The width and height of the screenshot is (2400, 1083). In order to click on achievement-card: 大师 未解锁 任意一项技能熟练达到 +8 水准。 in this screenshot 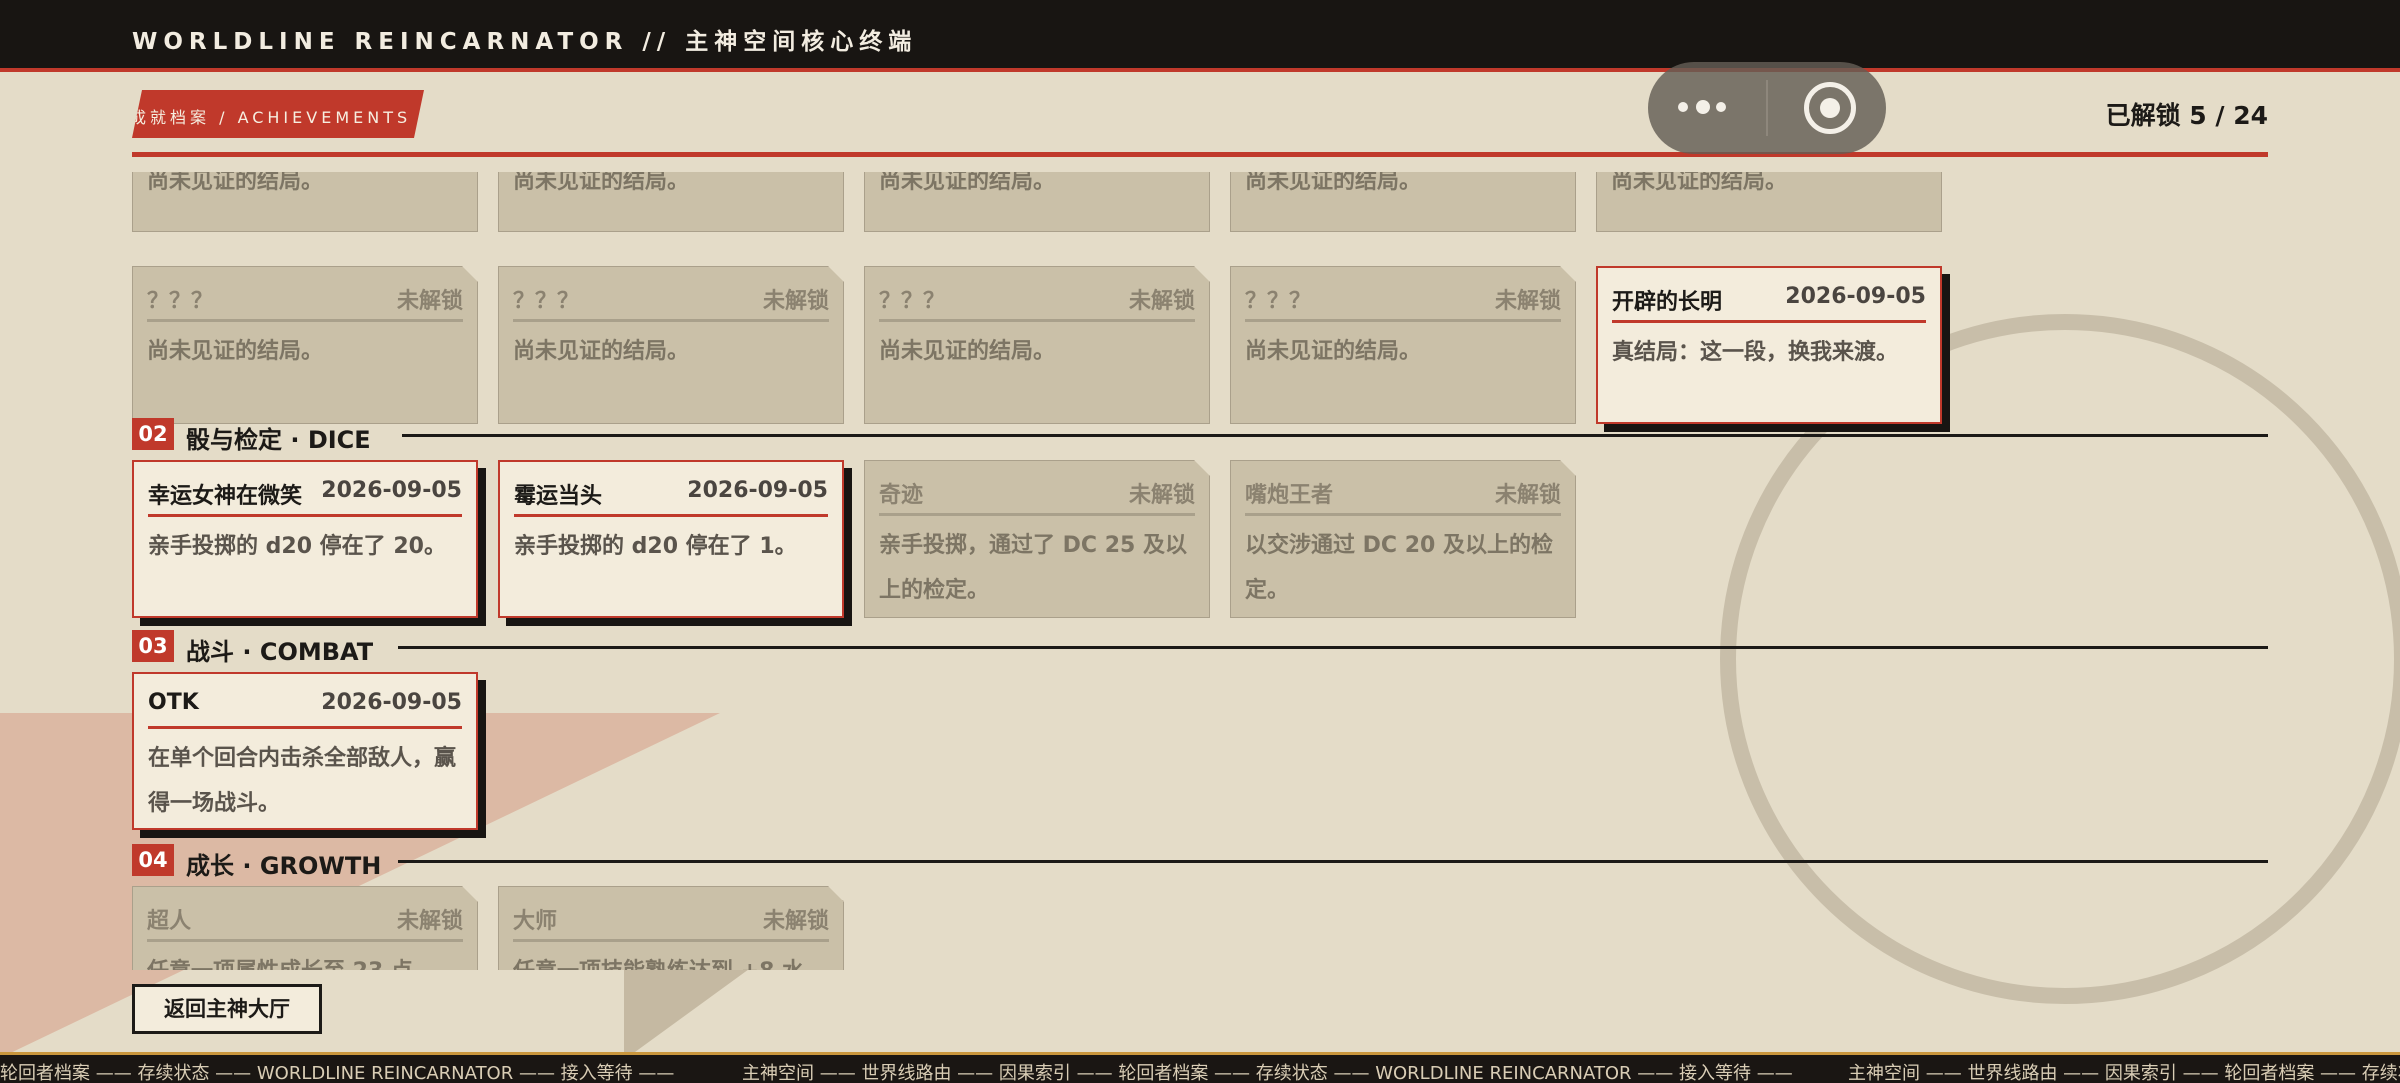, I will do `click(671, 928)`.